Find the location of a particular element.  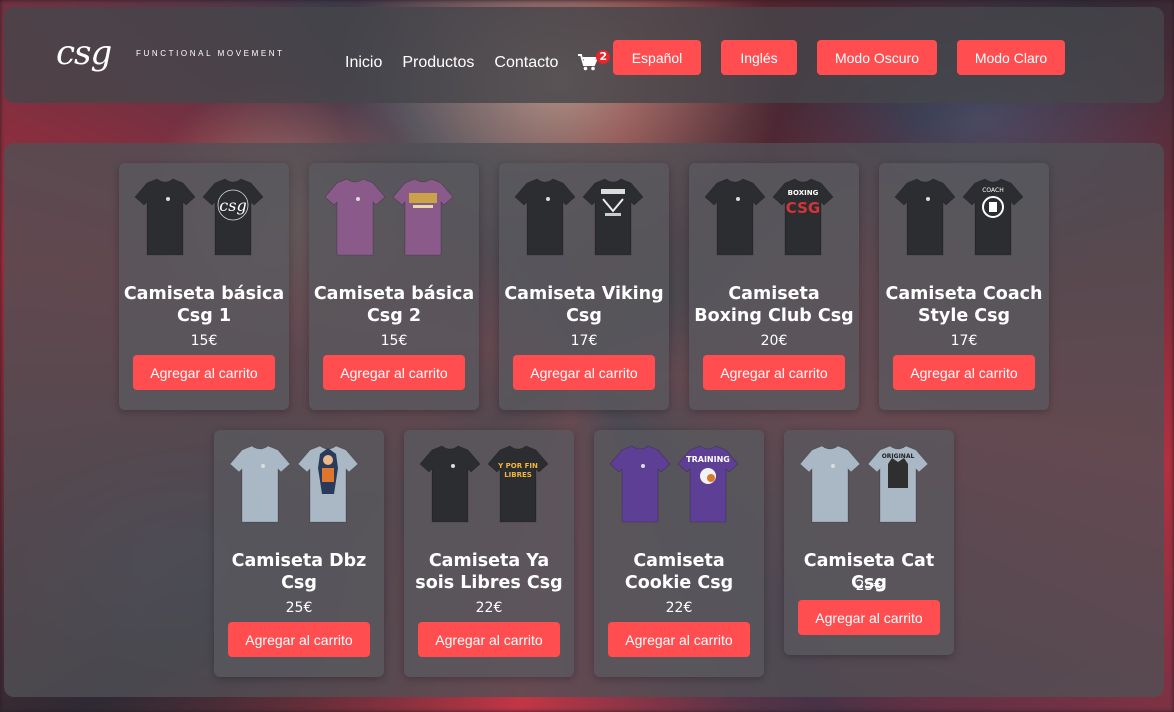

product-image: ORIGINAL is located at coordinates (864, 484).